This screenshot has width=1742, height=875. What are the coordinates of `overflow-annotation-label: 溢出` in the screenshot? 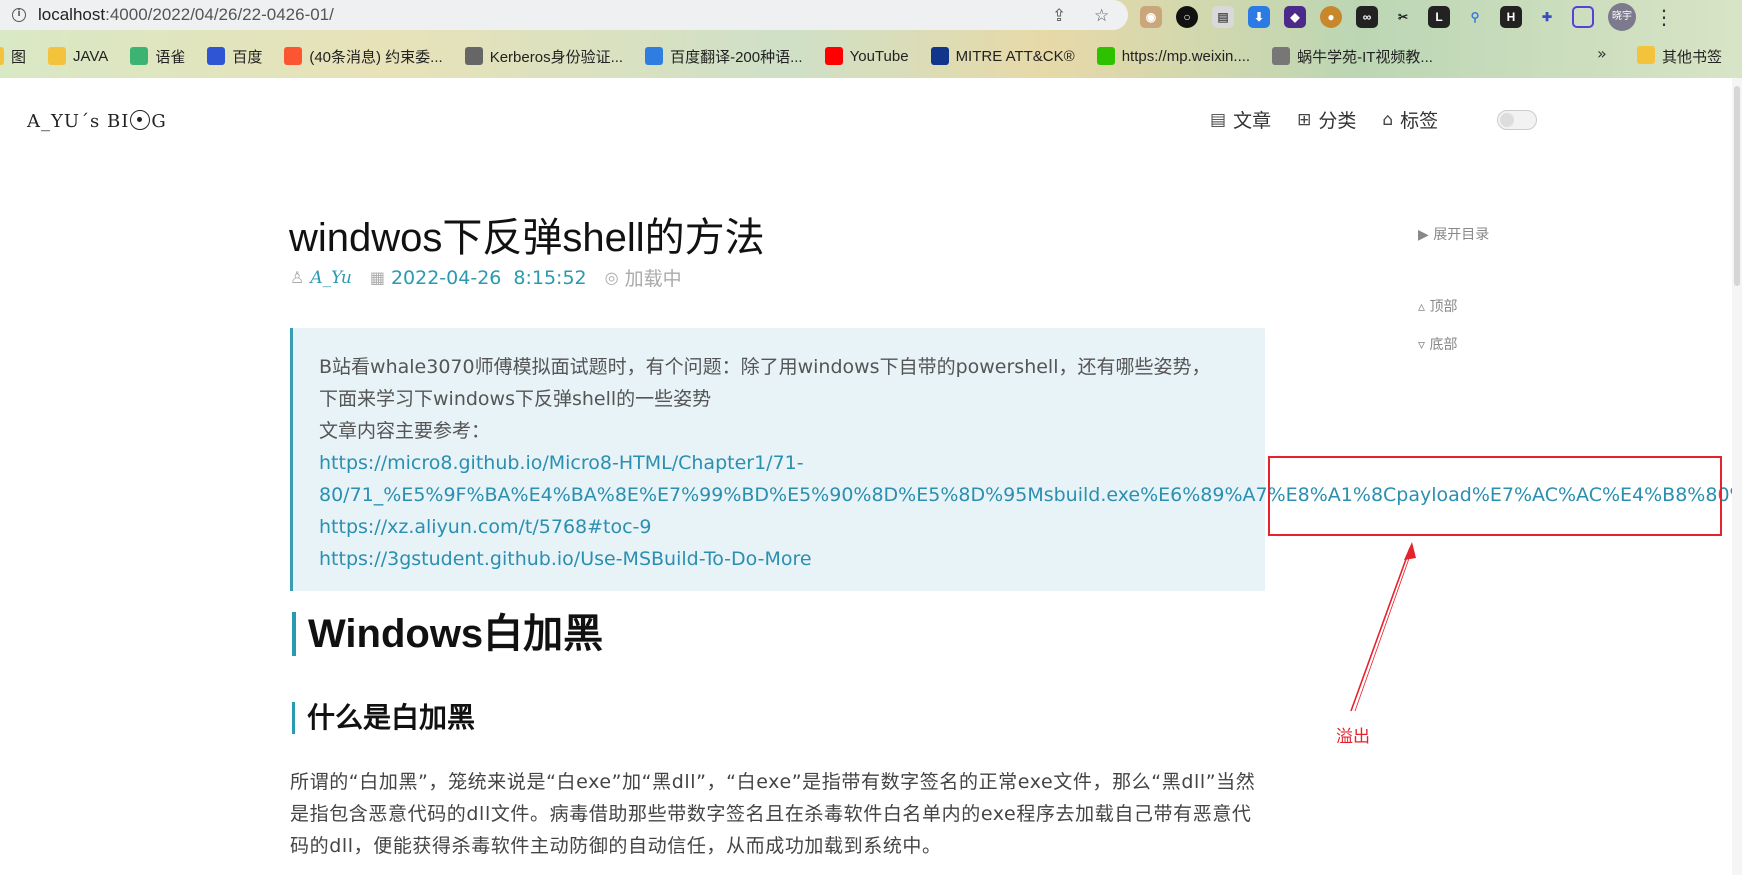 It's located at (1353, 737).